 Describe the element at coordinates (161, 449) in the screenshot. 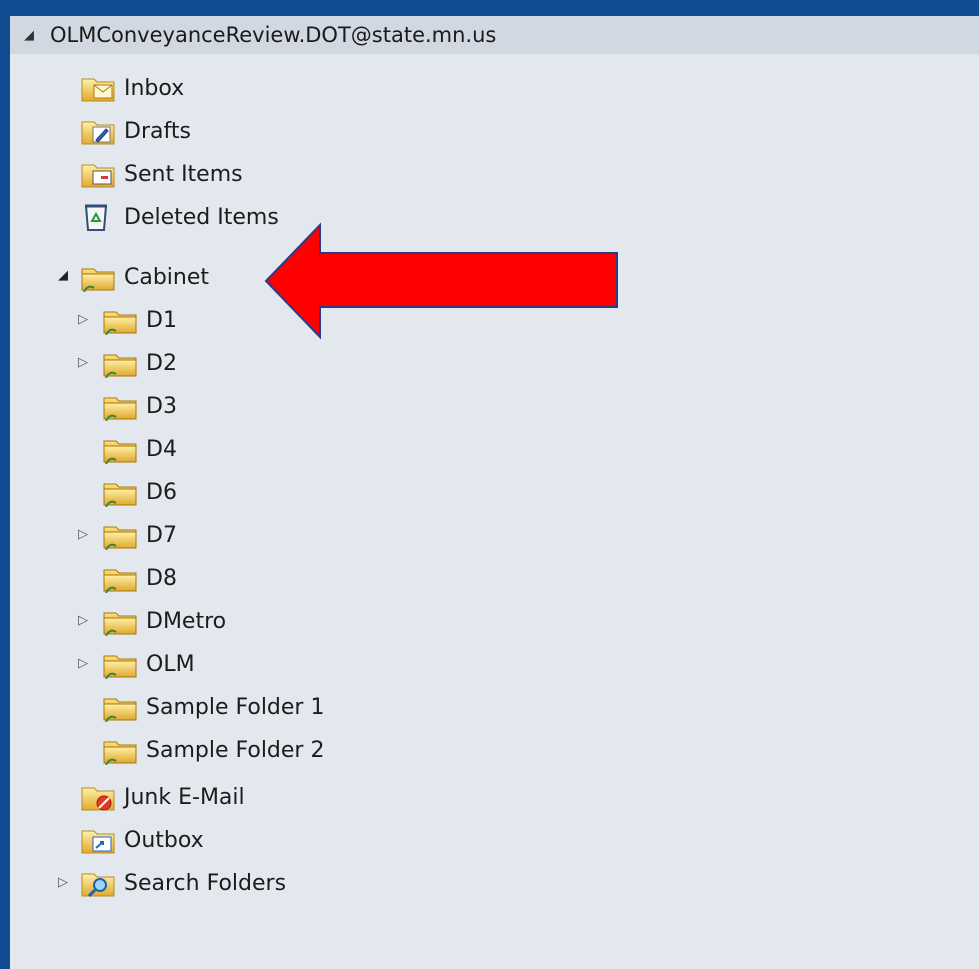

I see `folder-label: D4` at that location.